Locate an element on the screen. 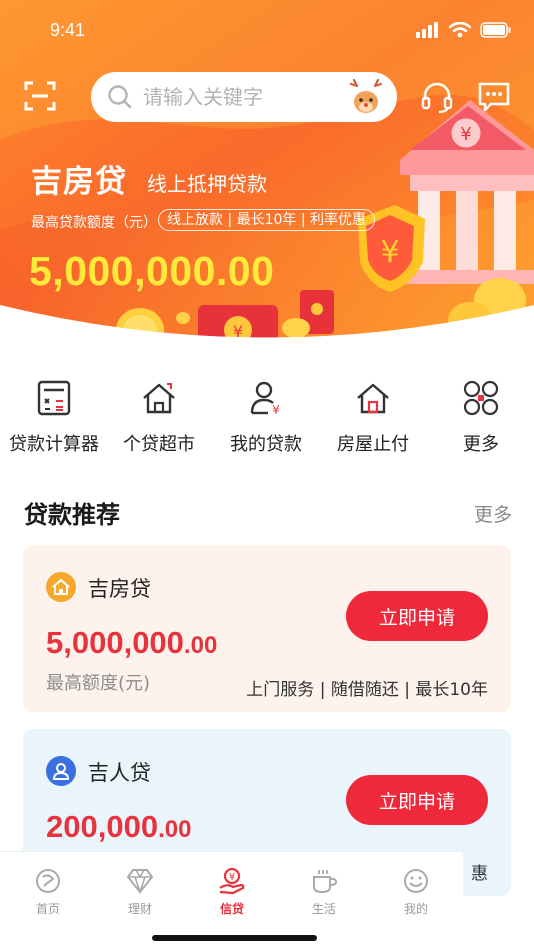 The image size is (534, 950). quick-nav-more: 更多 is located at coordinates (481, 417).